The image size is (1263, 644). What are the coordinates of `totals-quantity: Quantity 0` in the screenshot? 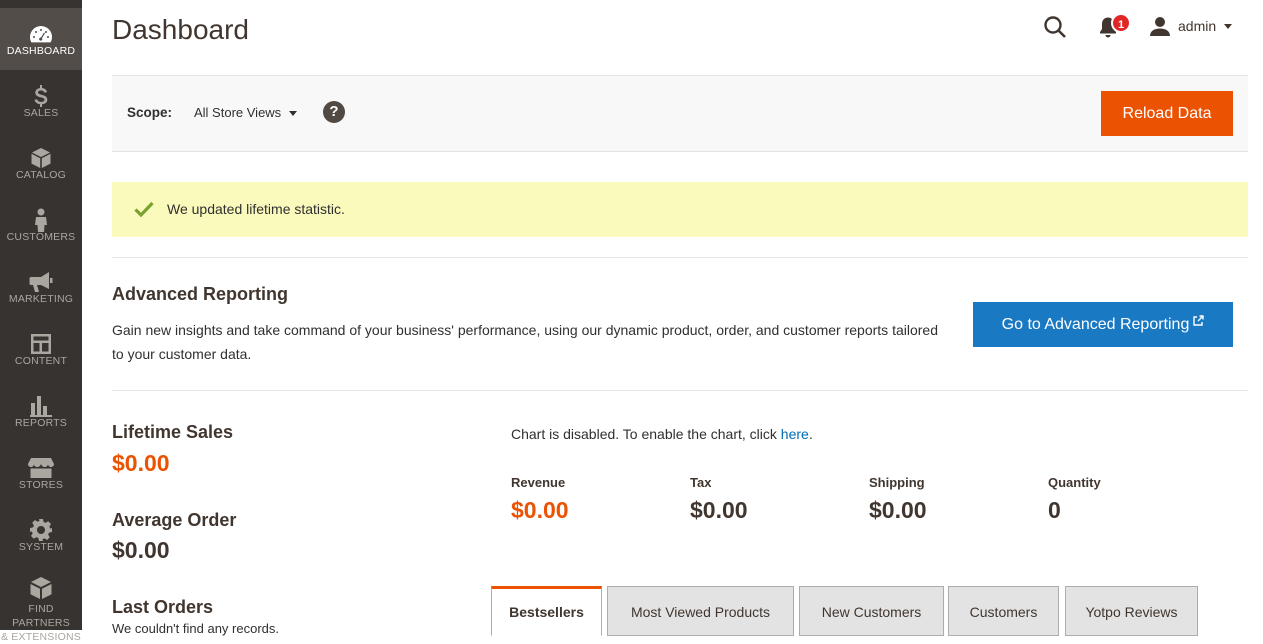 It's located at (1074, 499).